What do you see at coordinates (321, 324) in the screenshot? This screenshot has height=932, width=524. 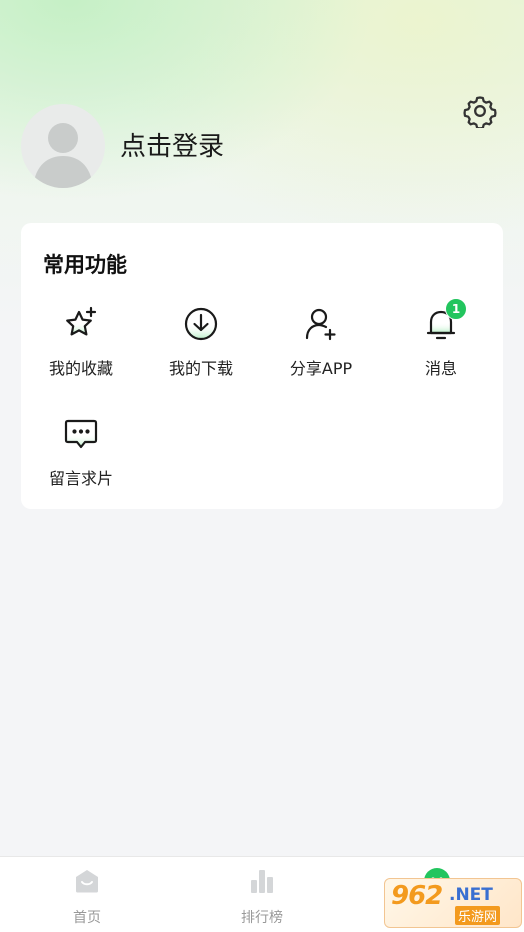 I see `add-user-icon` at bounding box center [321, 324].